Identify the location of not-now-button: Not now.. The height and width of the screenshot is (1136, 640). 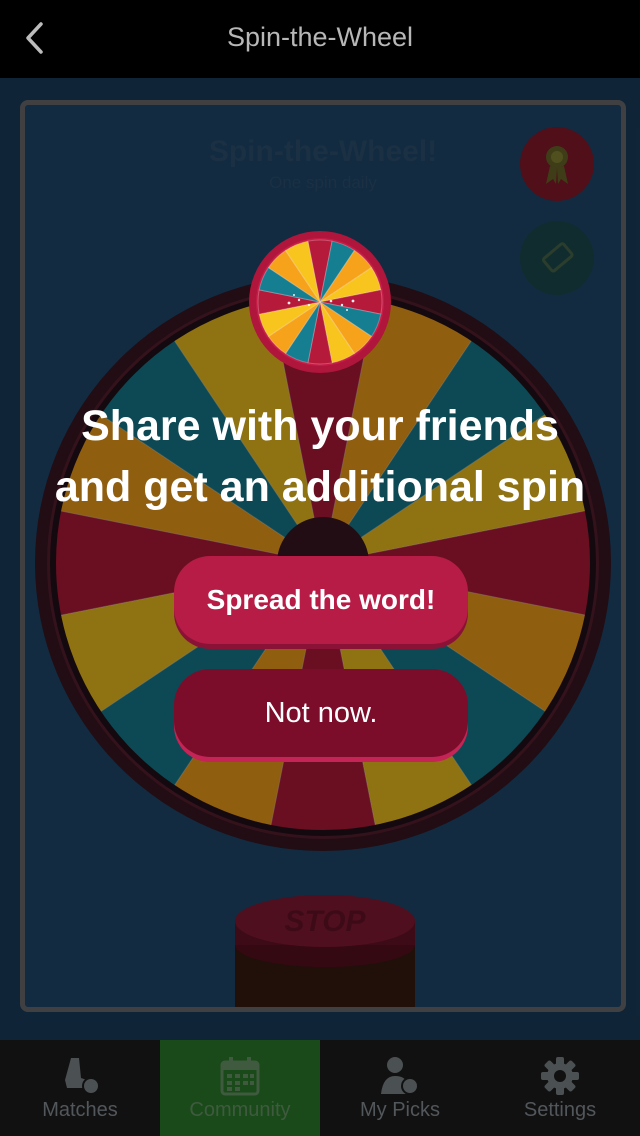
(321, 713).